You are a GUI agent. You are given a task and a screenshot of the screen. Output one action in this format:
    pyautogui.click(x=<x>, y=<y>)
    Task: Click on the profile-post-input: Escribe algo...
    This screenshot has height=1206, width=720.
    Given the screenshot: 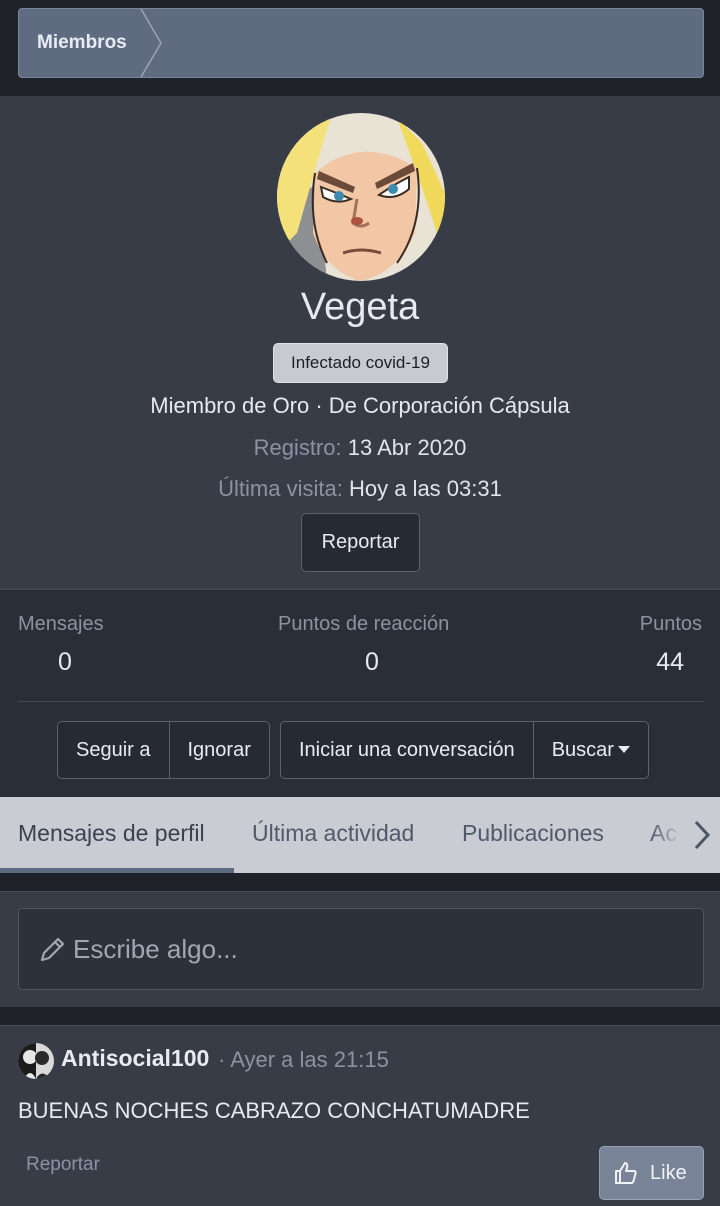 What is the action you would take?
    pyautogui.click(x=361, y=949)
    